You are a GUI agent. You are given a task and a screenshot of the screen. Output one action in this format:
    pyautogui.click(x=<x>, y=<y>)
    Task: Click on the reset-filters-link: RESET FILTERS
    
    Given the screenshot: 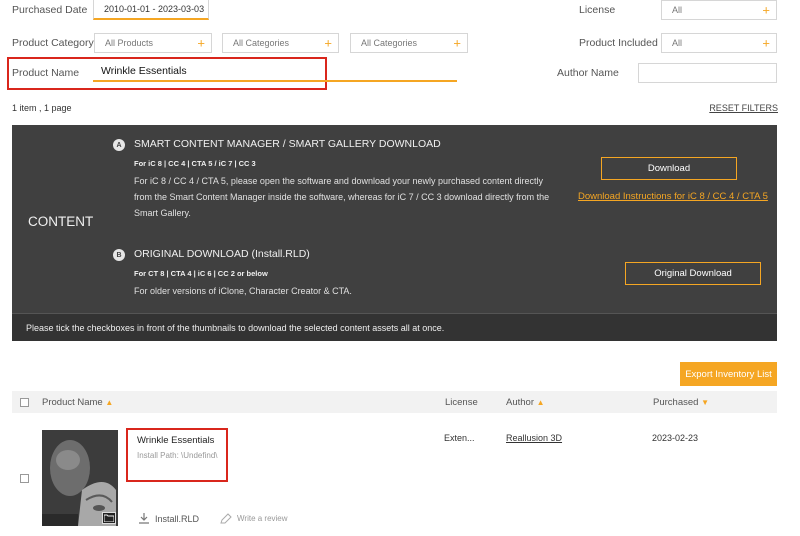 What is the action you would take?
    pyautogui.click(x=743, y=108)
    